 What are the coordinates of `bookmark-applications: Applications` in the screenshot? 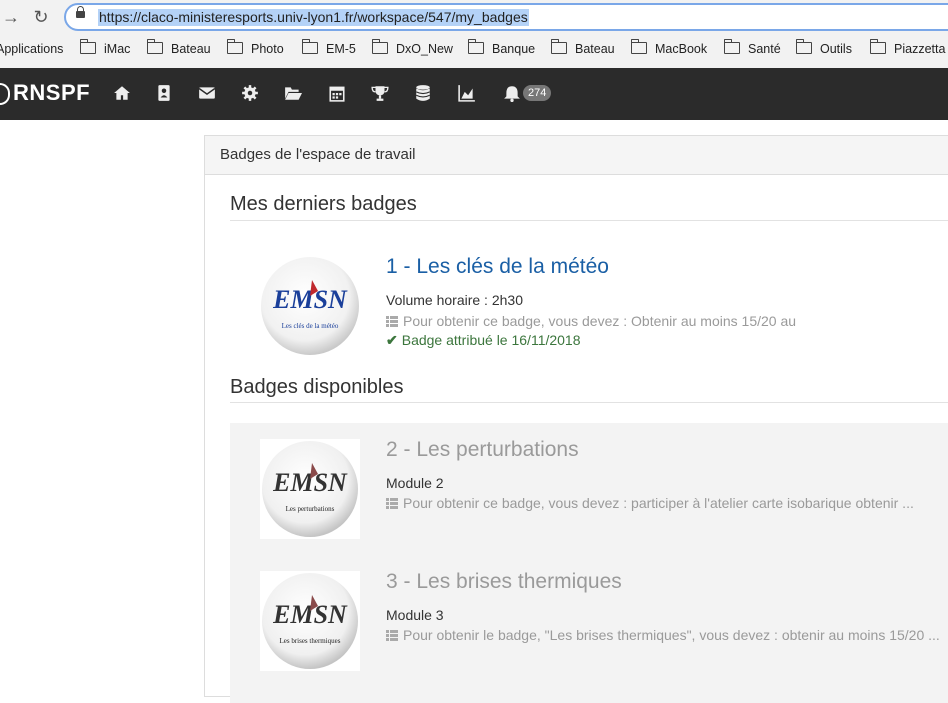 It's located at (31, 49).